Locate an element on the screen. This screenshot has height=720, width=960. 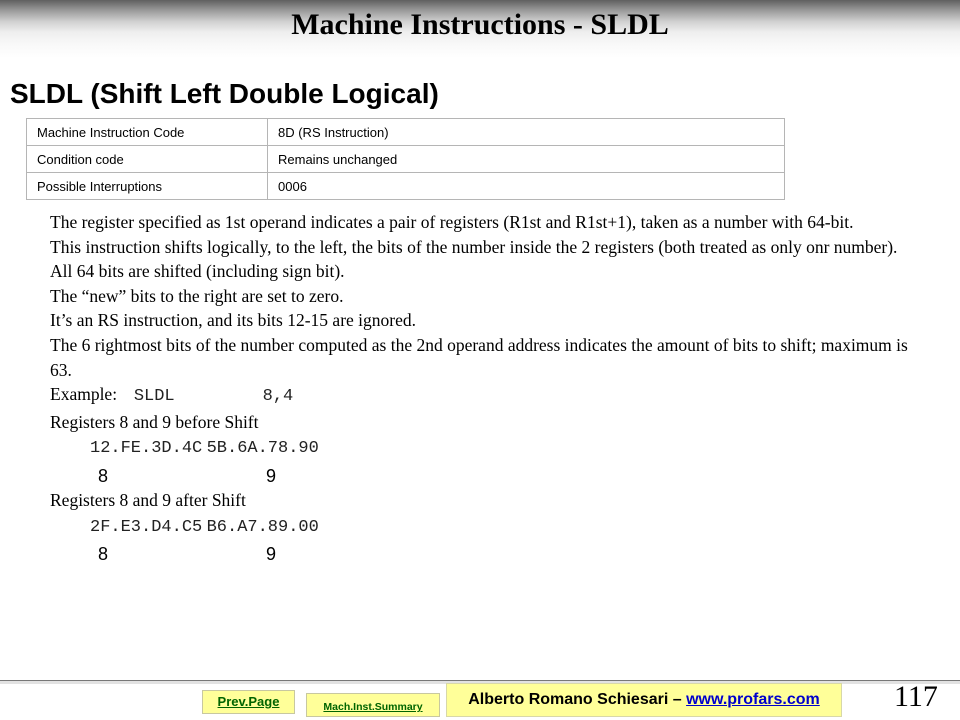
slide-title: Machine Instructions - SLDL is located at coordinates (480, 24).